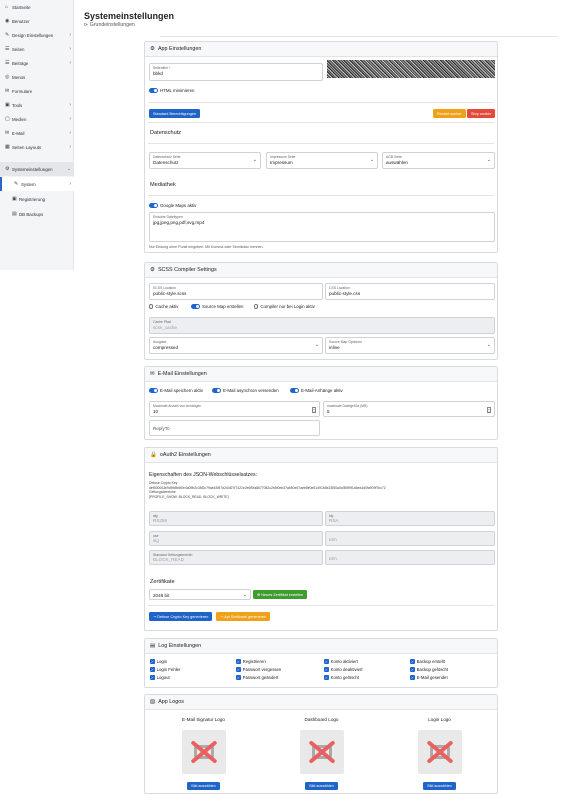 Image resolution: width=568 pixels, height=800 pixels. I want to click on max-filesize-input: maximale Dateigröße (MB) 5 ▴ ▾, so click(409, 409).